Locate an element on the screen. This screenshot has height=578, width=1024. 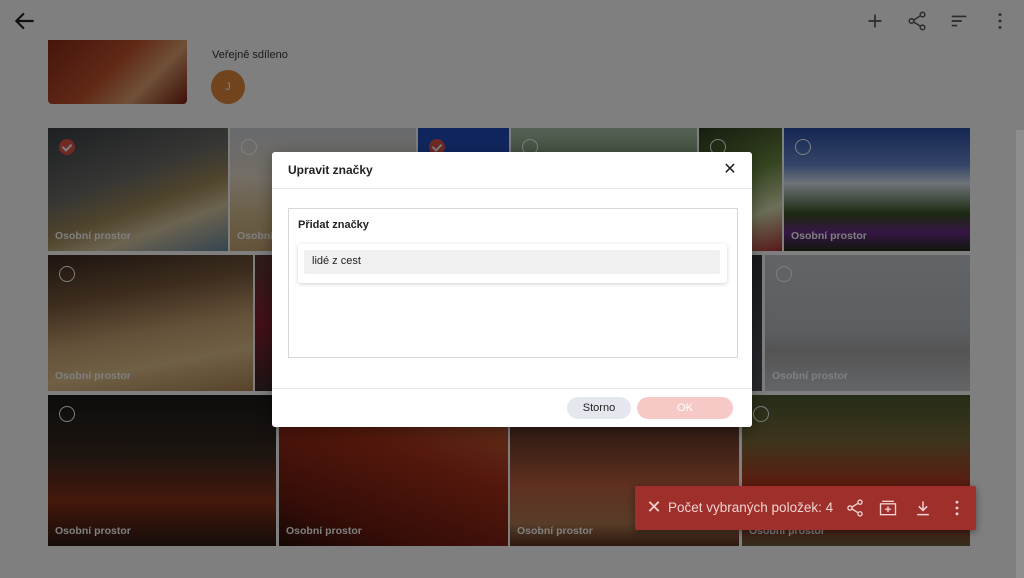
share-icon is located at coordinates (855, 508).